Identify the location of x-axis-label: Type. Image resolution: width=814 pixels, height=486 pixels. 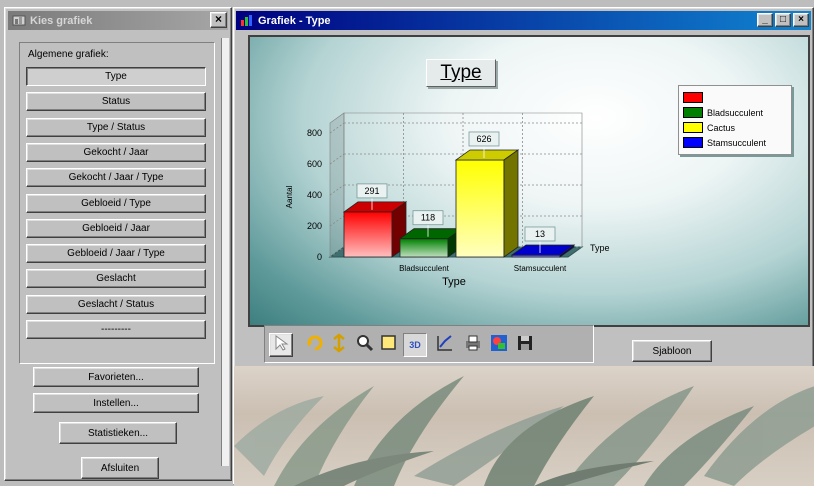
(454, 282).